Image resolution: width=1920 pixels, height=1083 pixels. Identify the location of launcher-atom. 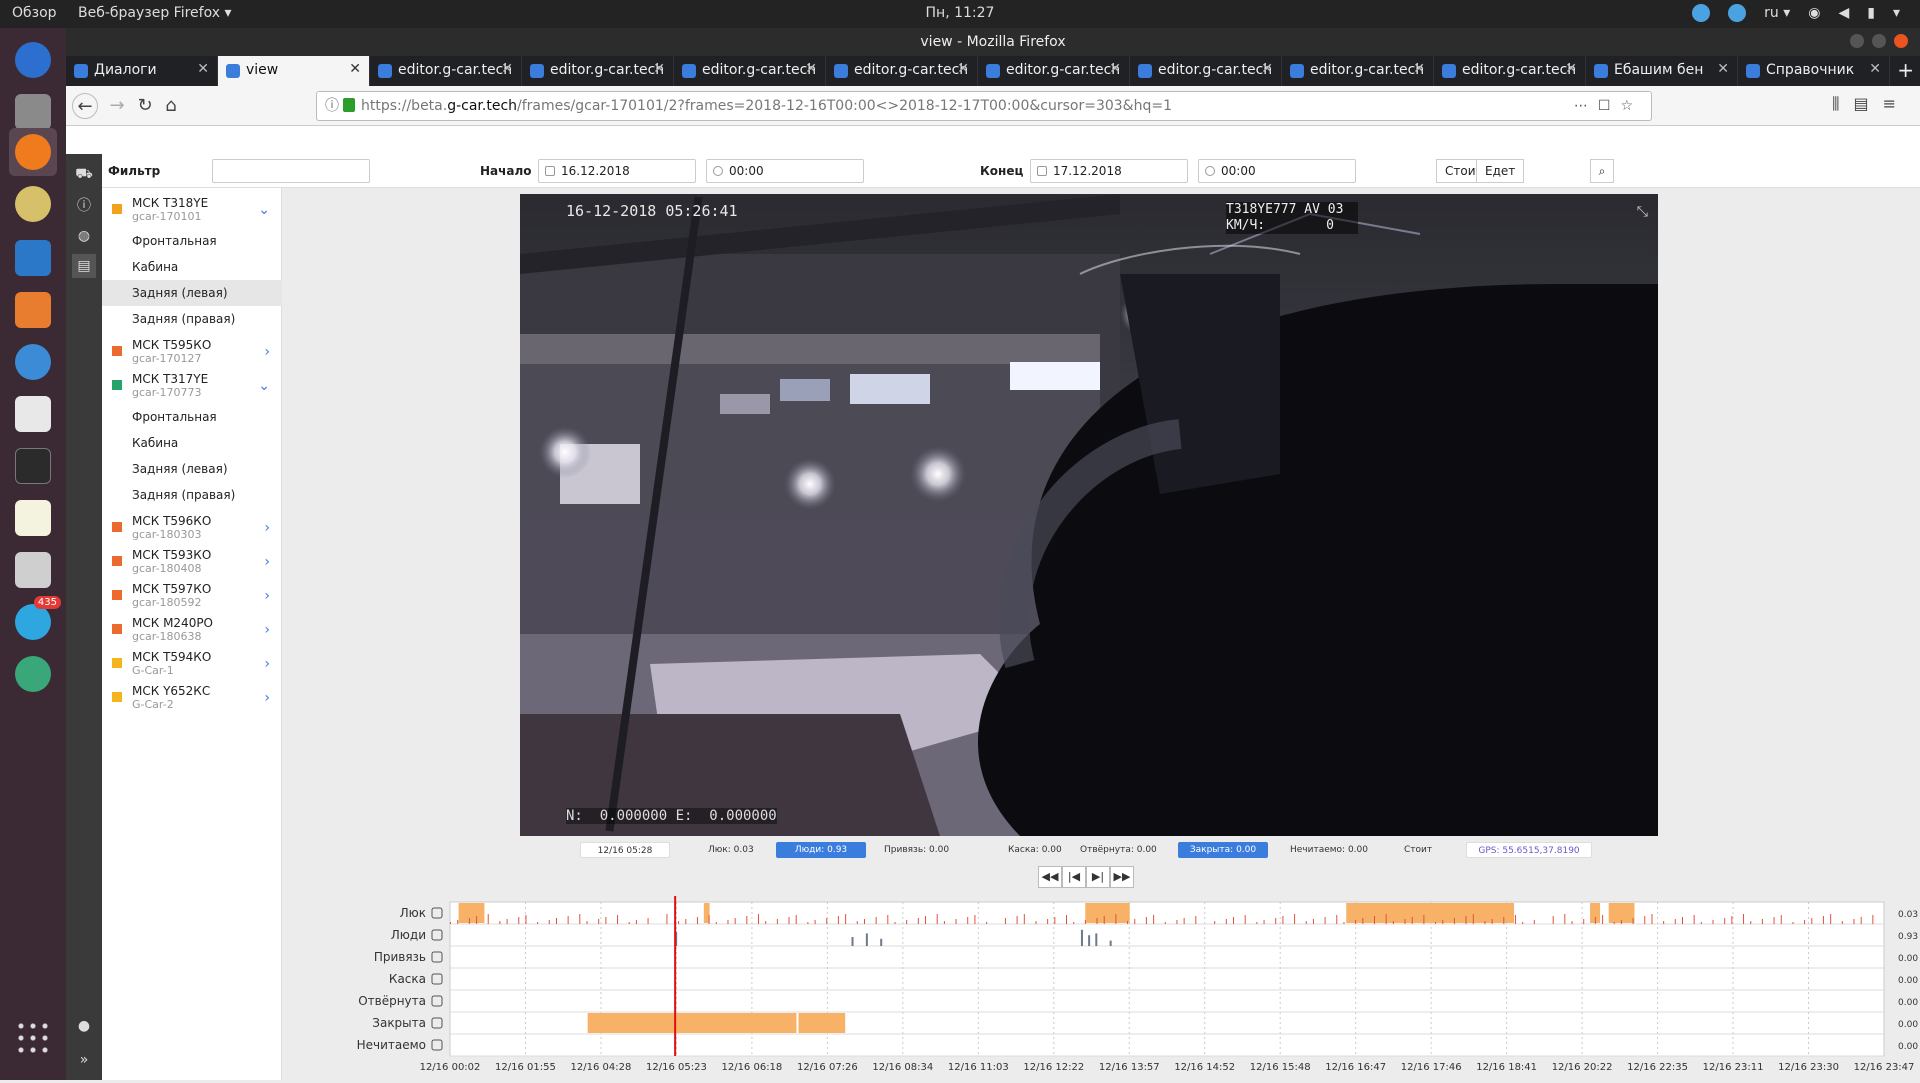
(33, 674).